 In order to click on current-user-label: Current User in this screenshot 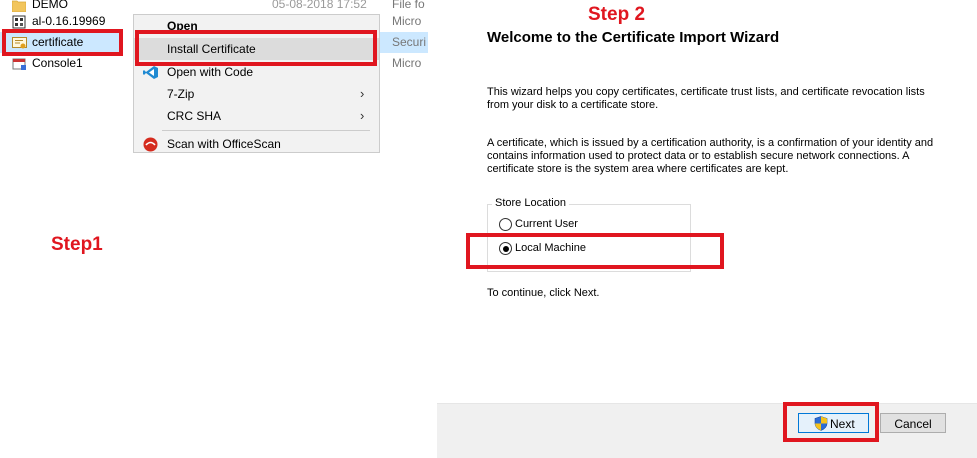, I will do `click(546, 224)`.